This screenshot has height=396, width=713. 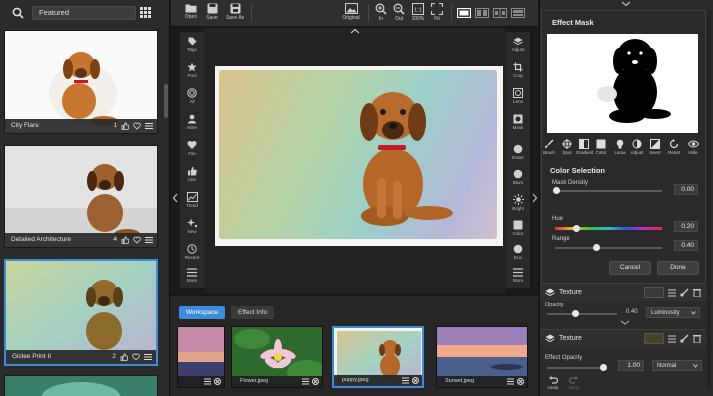 What do you see at coordinates (518, 122) in the screenshot?
I see `mask-tool: Mask` at bounding box center [518, 122].